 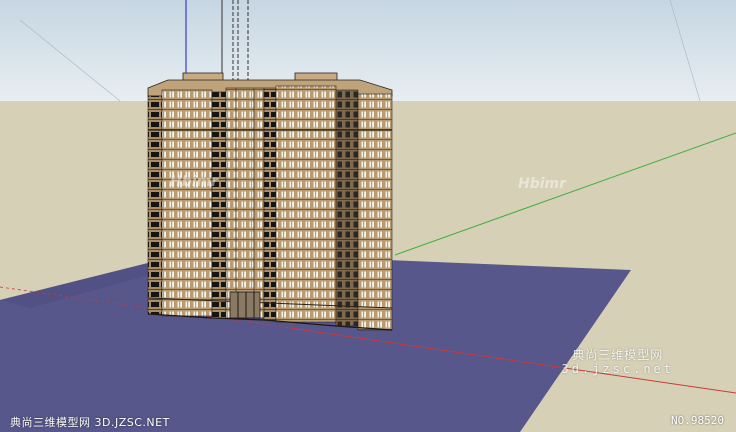 I want to click on tower-right-facade, so click(x=306, y=204).